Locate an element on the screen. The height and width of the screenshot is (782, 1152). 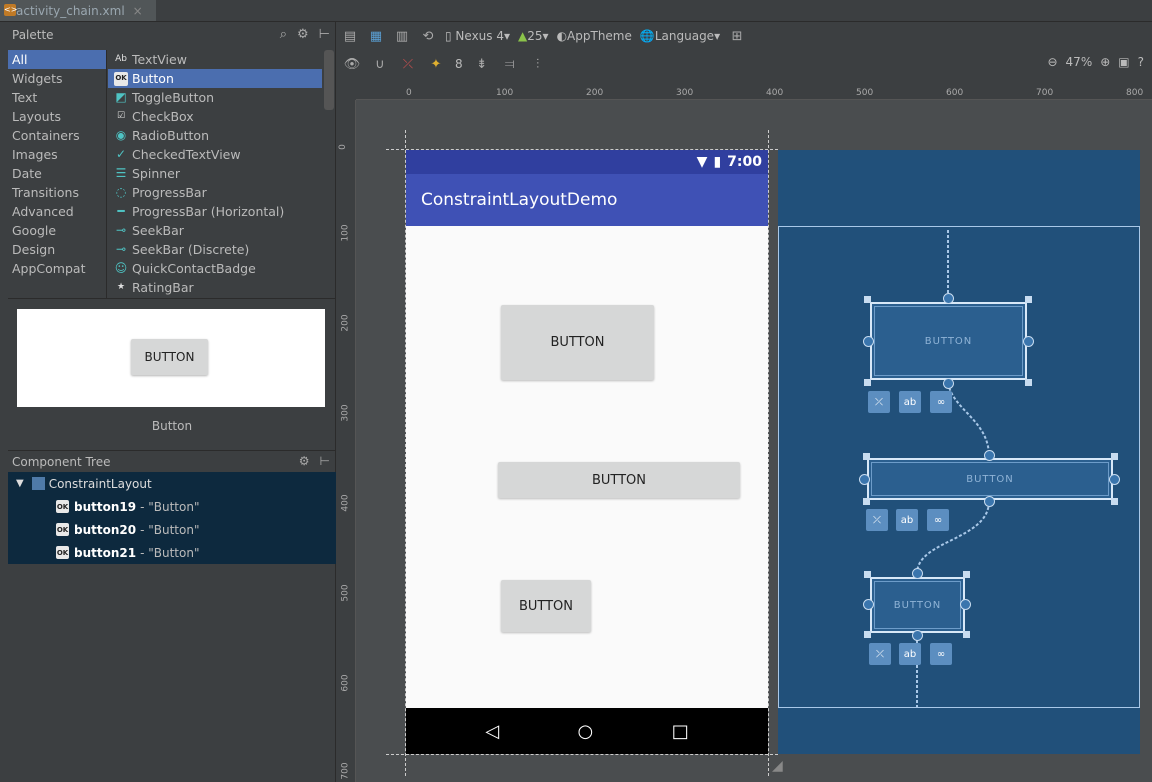
align-icon: ⫤ is located at coordinates (510, 64).